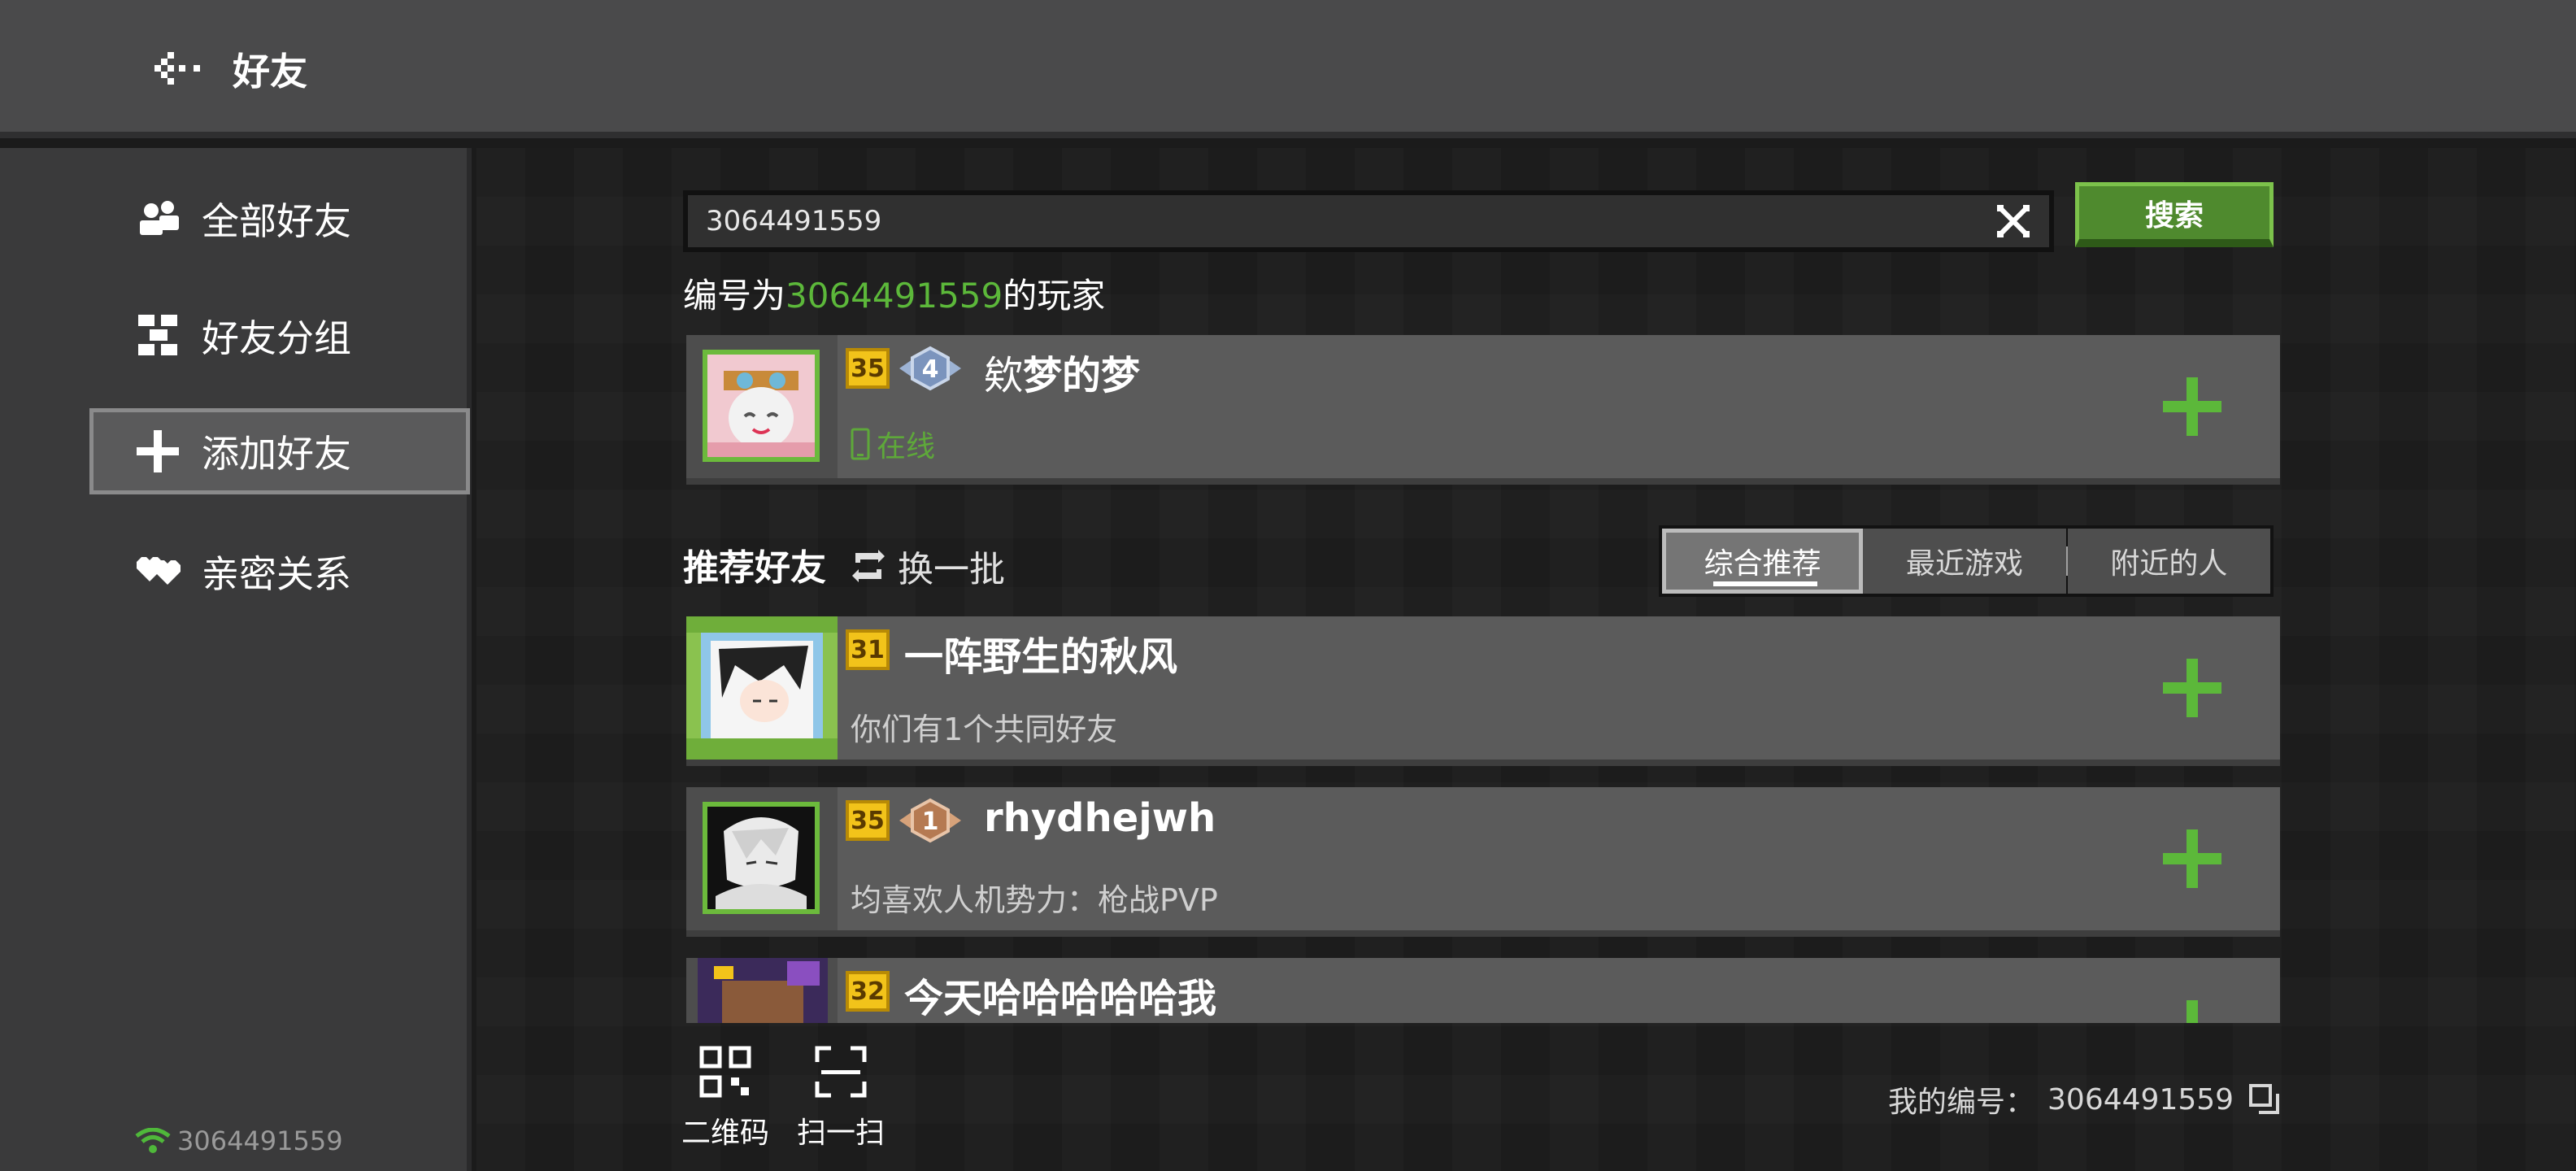 The height and width of the screenshot is (1171, 2576). I want to click on svg-text: 1, so click(930, 822).